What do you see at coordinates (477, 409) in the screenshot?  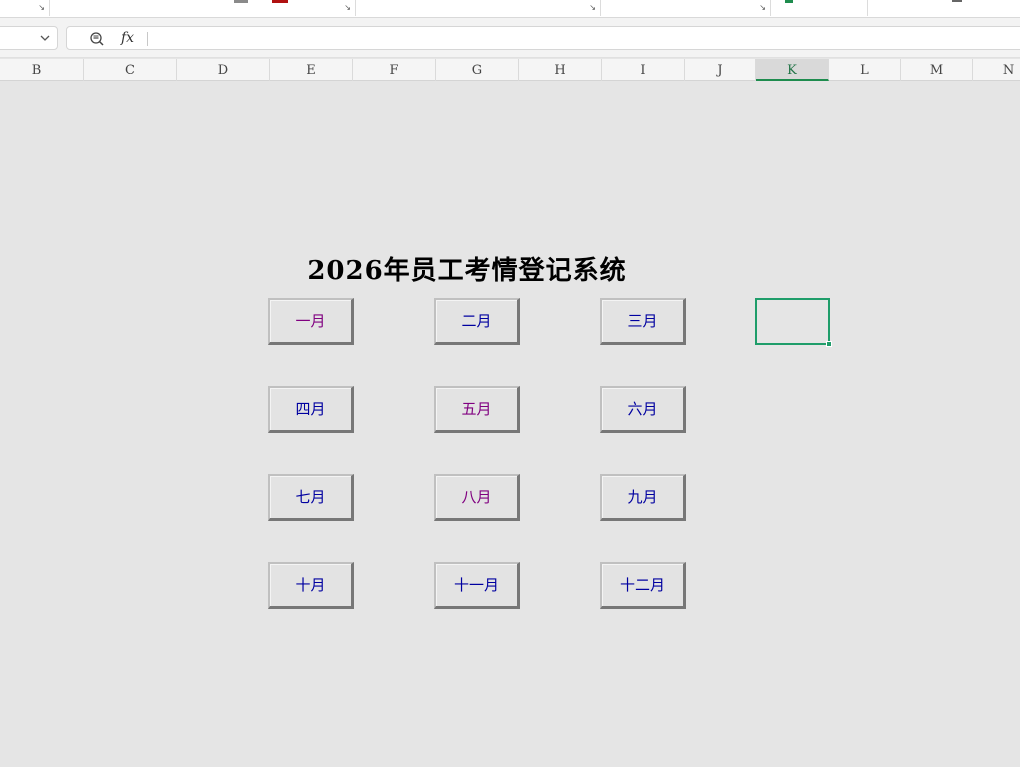 I see `month-button-may: 五月` at bounding box center [477, 409].